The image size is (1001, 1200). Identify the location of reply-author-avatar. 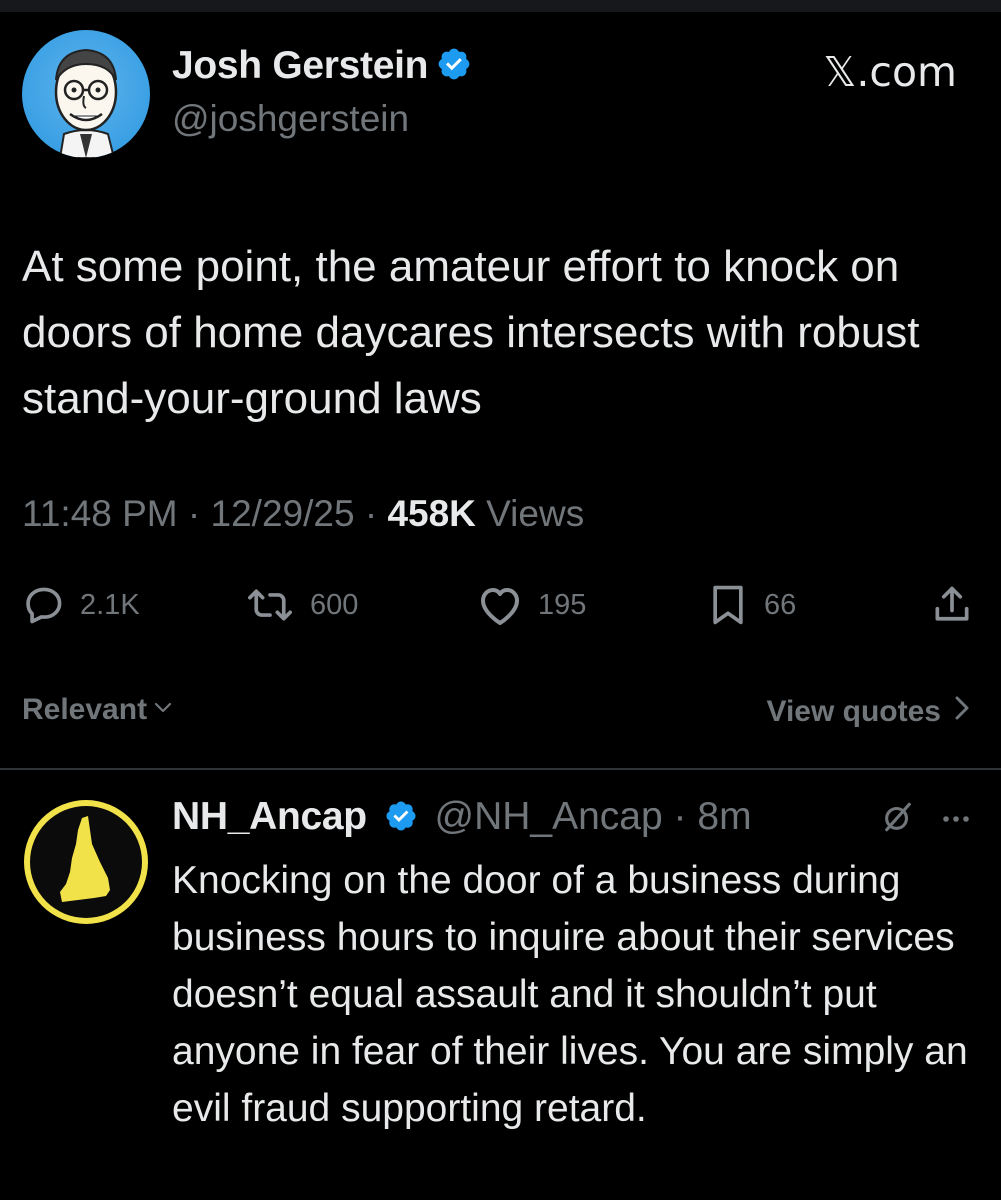
(86, 862).